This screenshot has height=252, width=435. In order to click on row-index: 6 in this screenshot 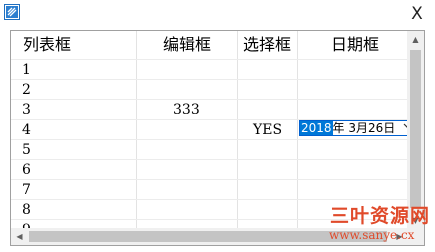, I will do `click(26, 170)`.